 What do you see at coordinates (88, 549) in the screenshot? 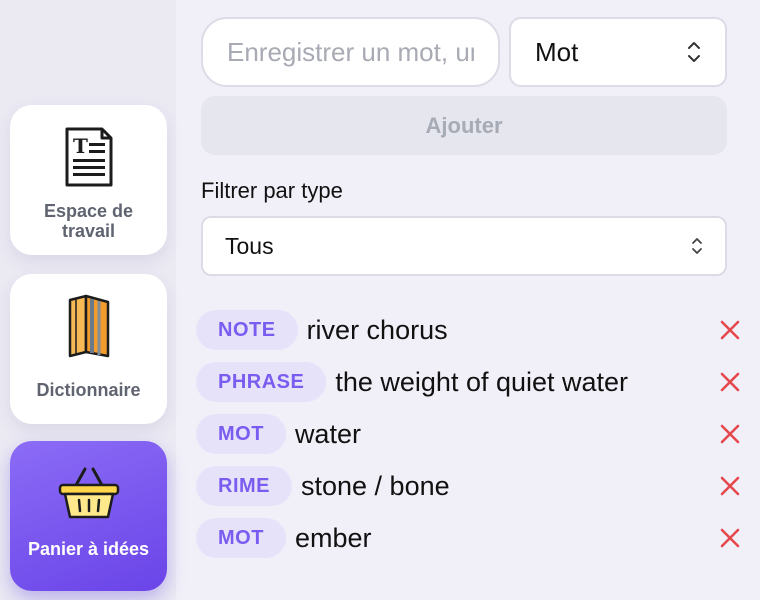
I see `sidebar-item-label: Panier à idées` at bounding box center [88, 549].